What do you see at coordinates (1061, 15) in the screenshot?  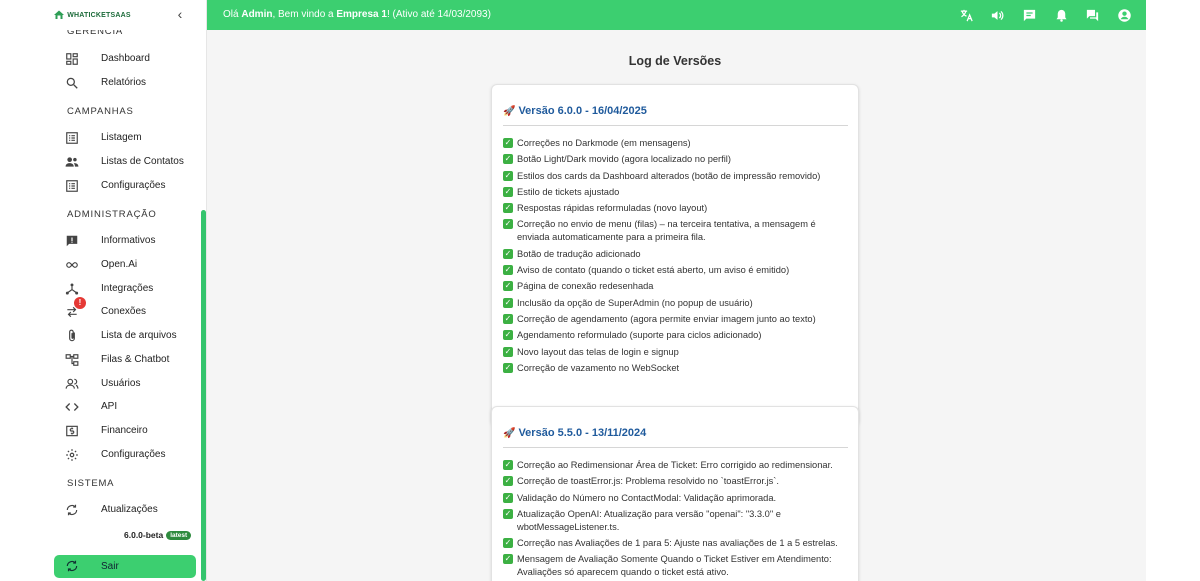 I see `bell-icon` at bounding box center [1061, 15].